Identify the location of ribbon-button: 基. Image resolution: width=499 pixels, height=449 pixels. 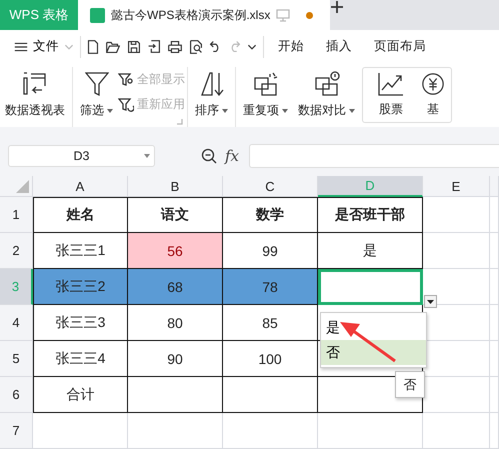
(433, 95).